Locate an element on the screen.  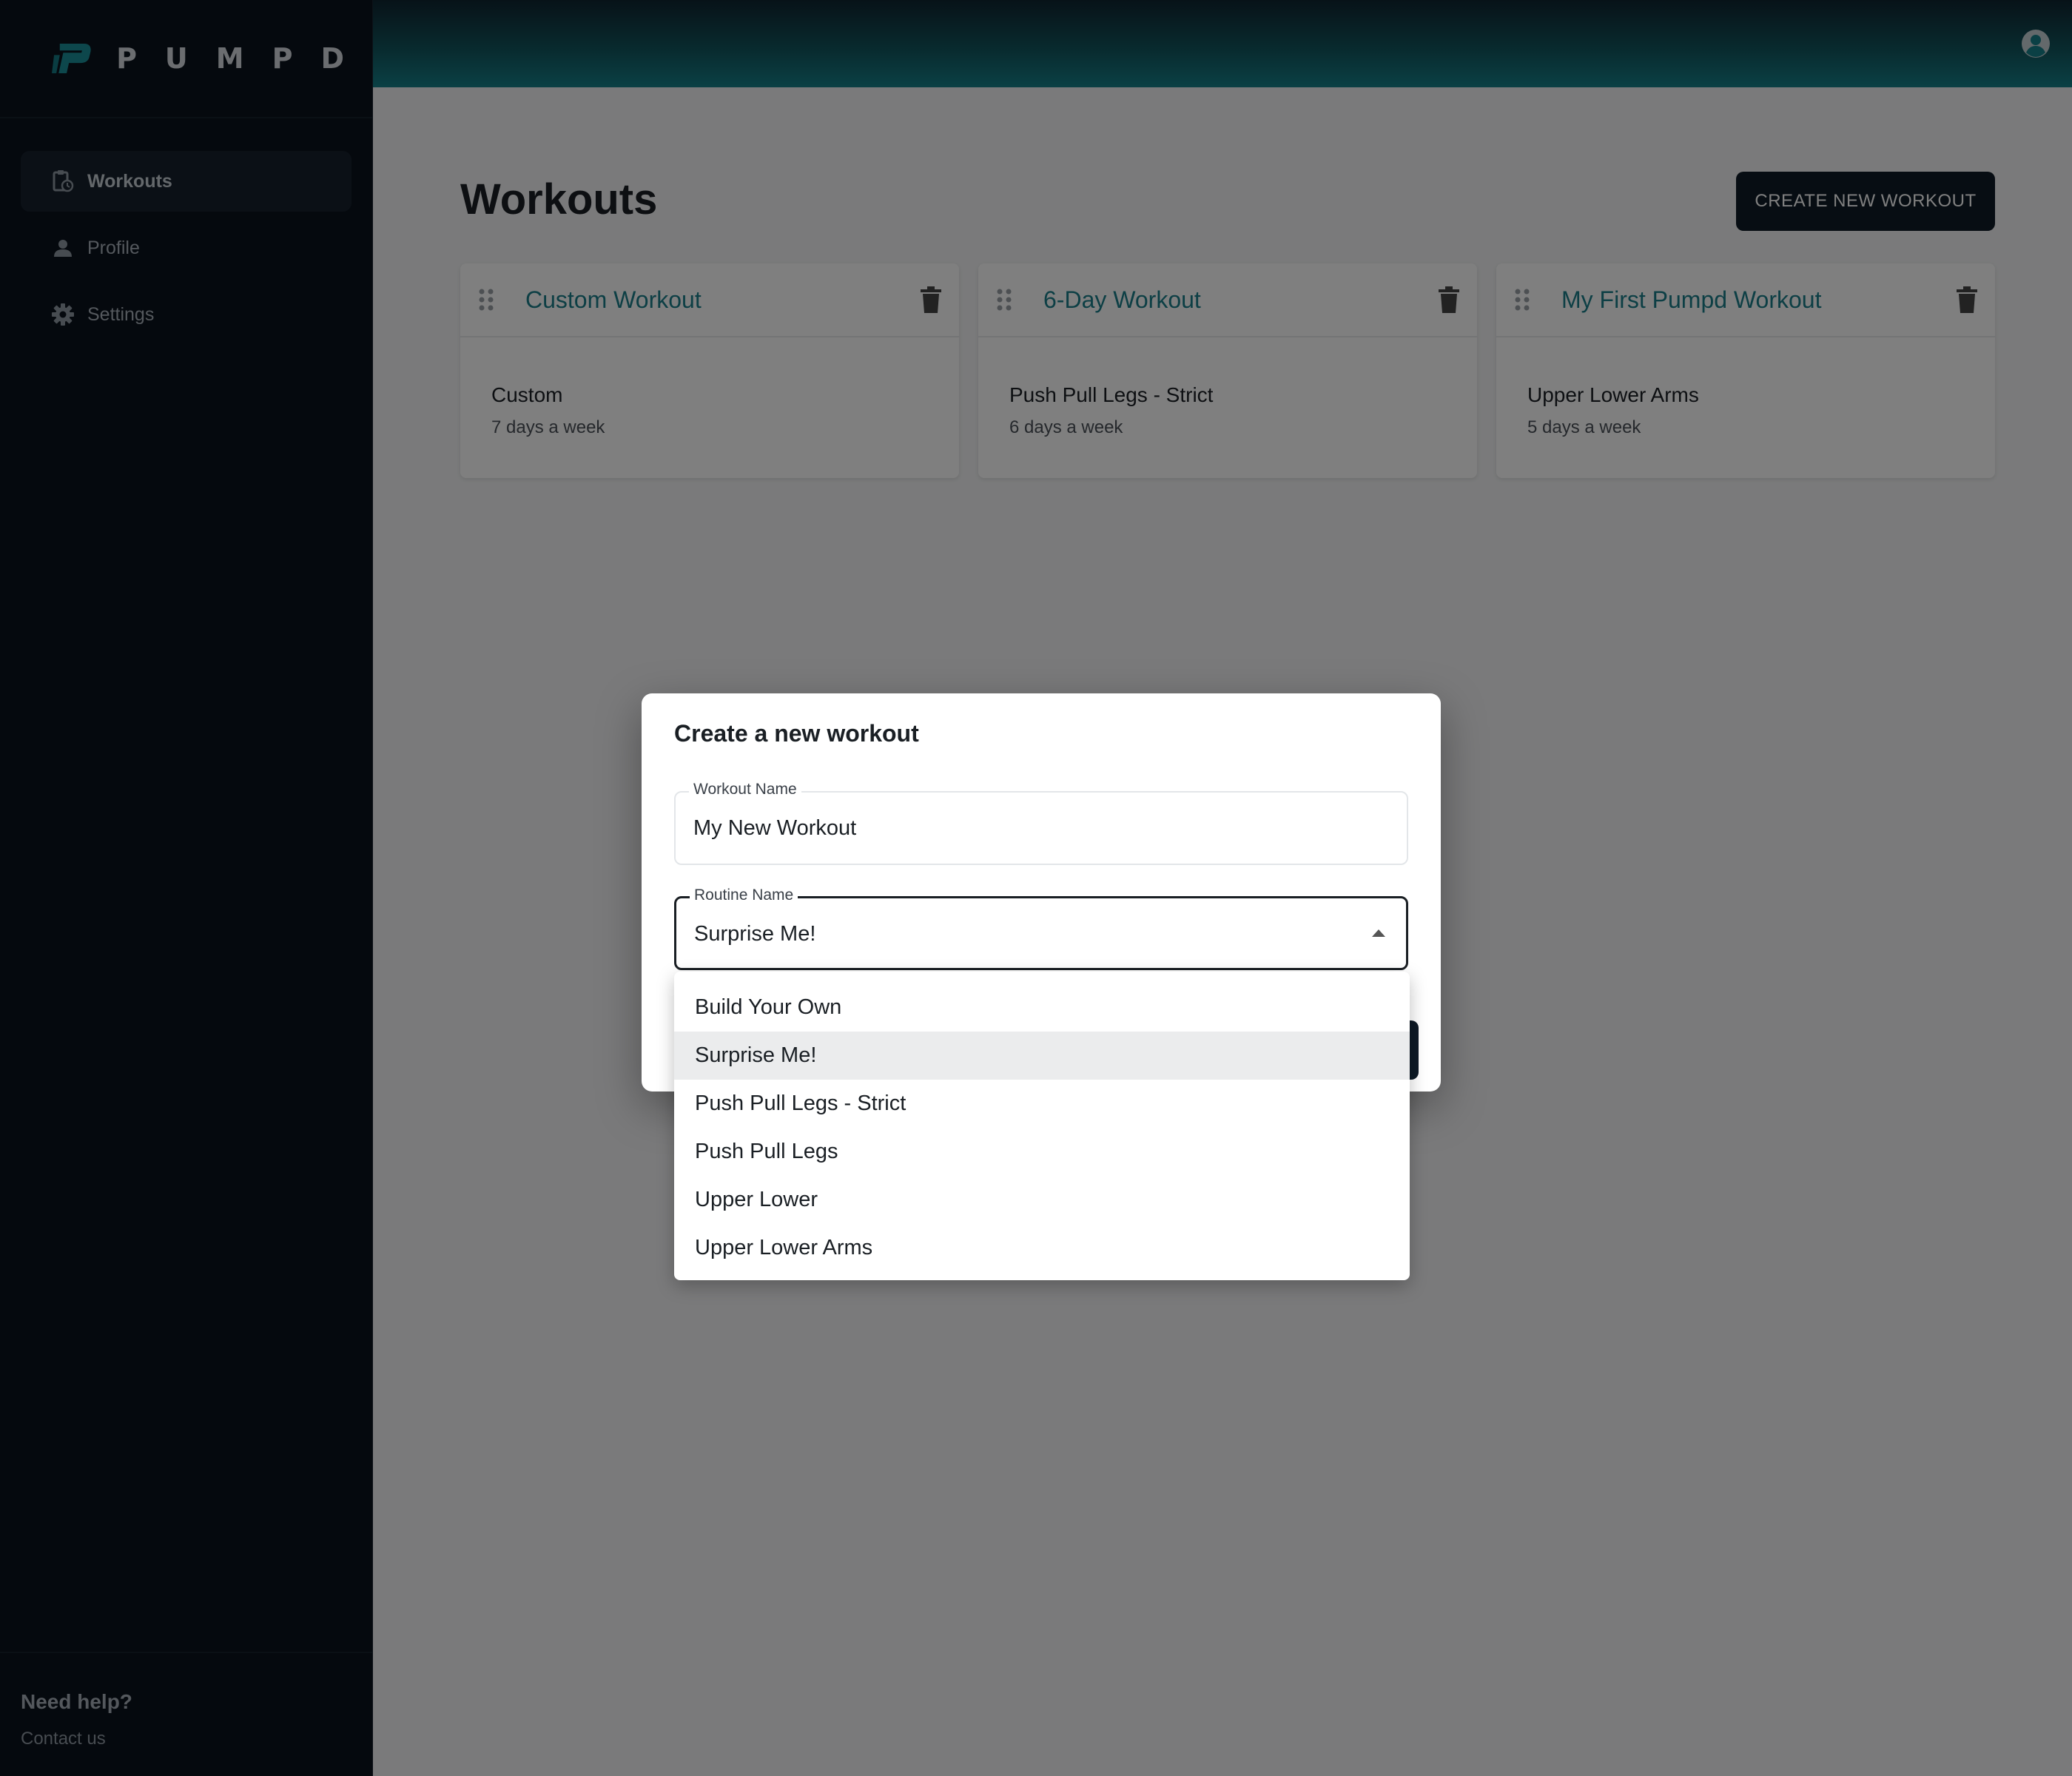
workout-name-label: Workout Name is located at coordinates (745, 789).